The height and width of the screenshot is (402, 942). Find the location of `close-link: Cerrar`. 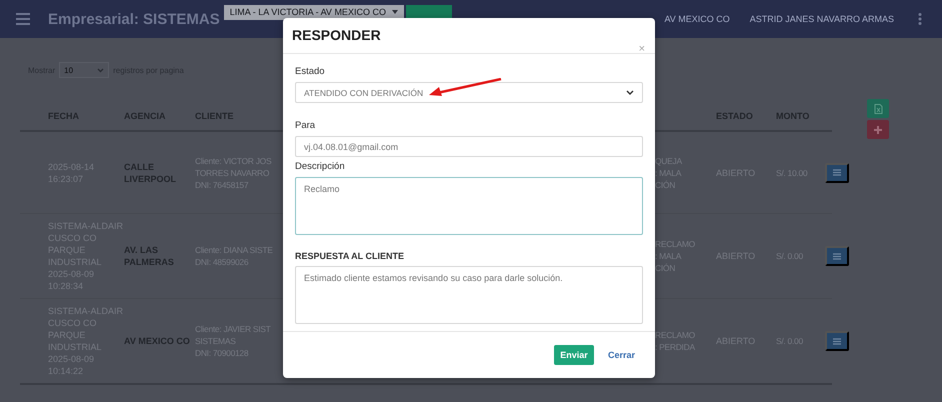

close-link: Cerrar is located at coordinates (621, 355).